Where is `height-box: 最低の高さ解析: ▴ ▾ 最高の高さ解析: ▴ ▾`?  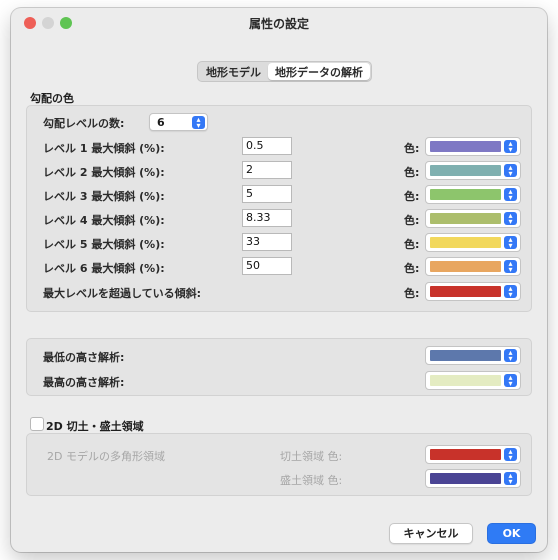 height-box: 最低の高さ解析: ▴ ▾ 最高の高さ解析: ▴ ▾ is located at coordinates (279, 367).